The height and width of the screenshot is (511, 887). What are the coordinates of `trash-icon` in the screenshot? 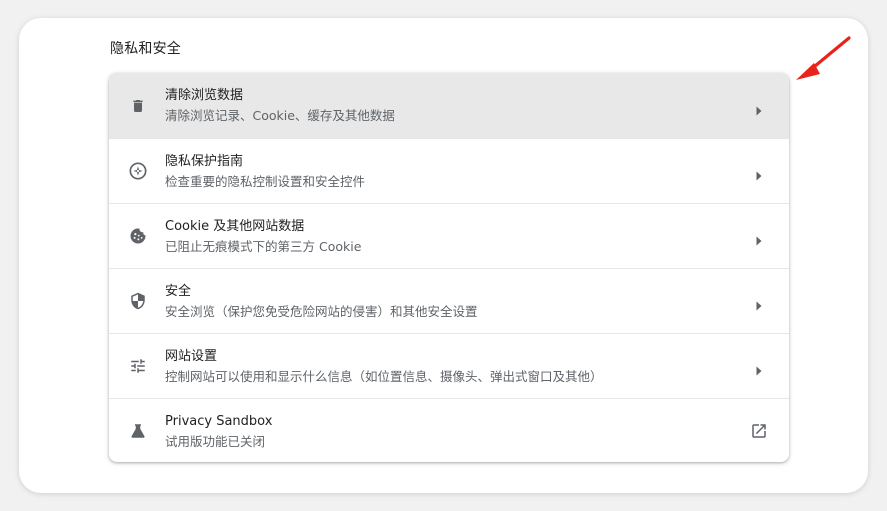 It's located at (138, 106).